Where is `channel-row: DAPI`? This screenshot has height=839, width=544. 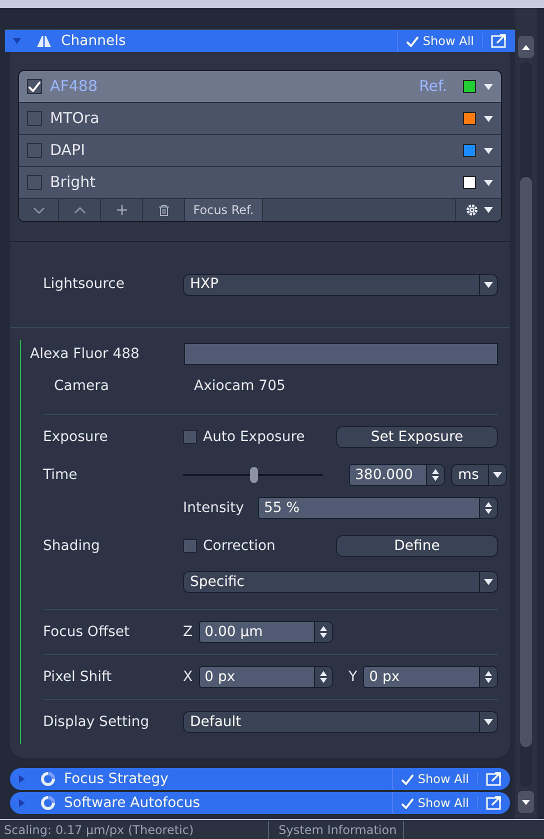
channel-row: DAPI is located at coordinates (260, 151).